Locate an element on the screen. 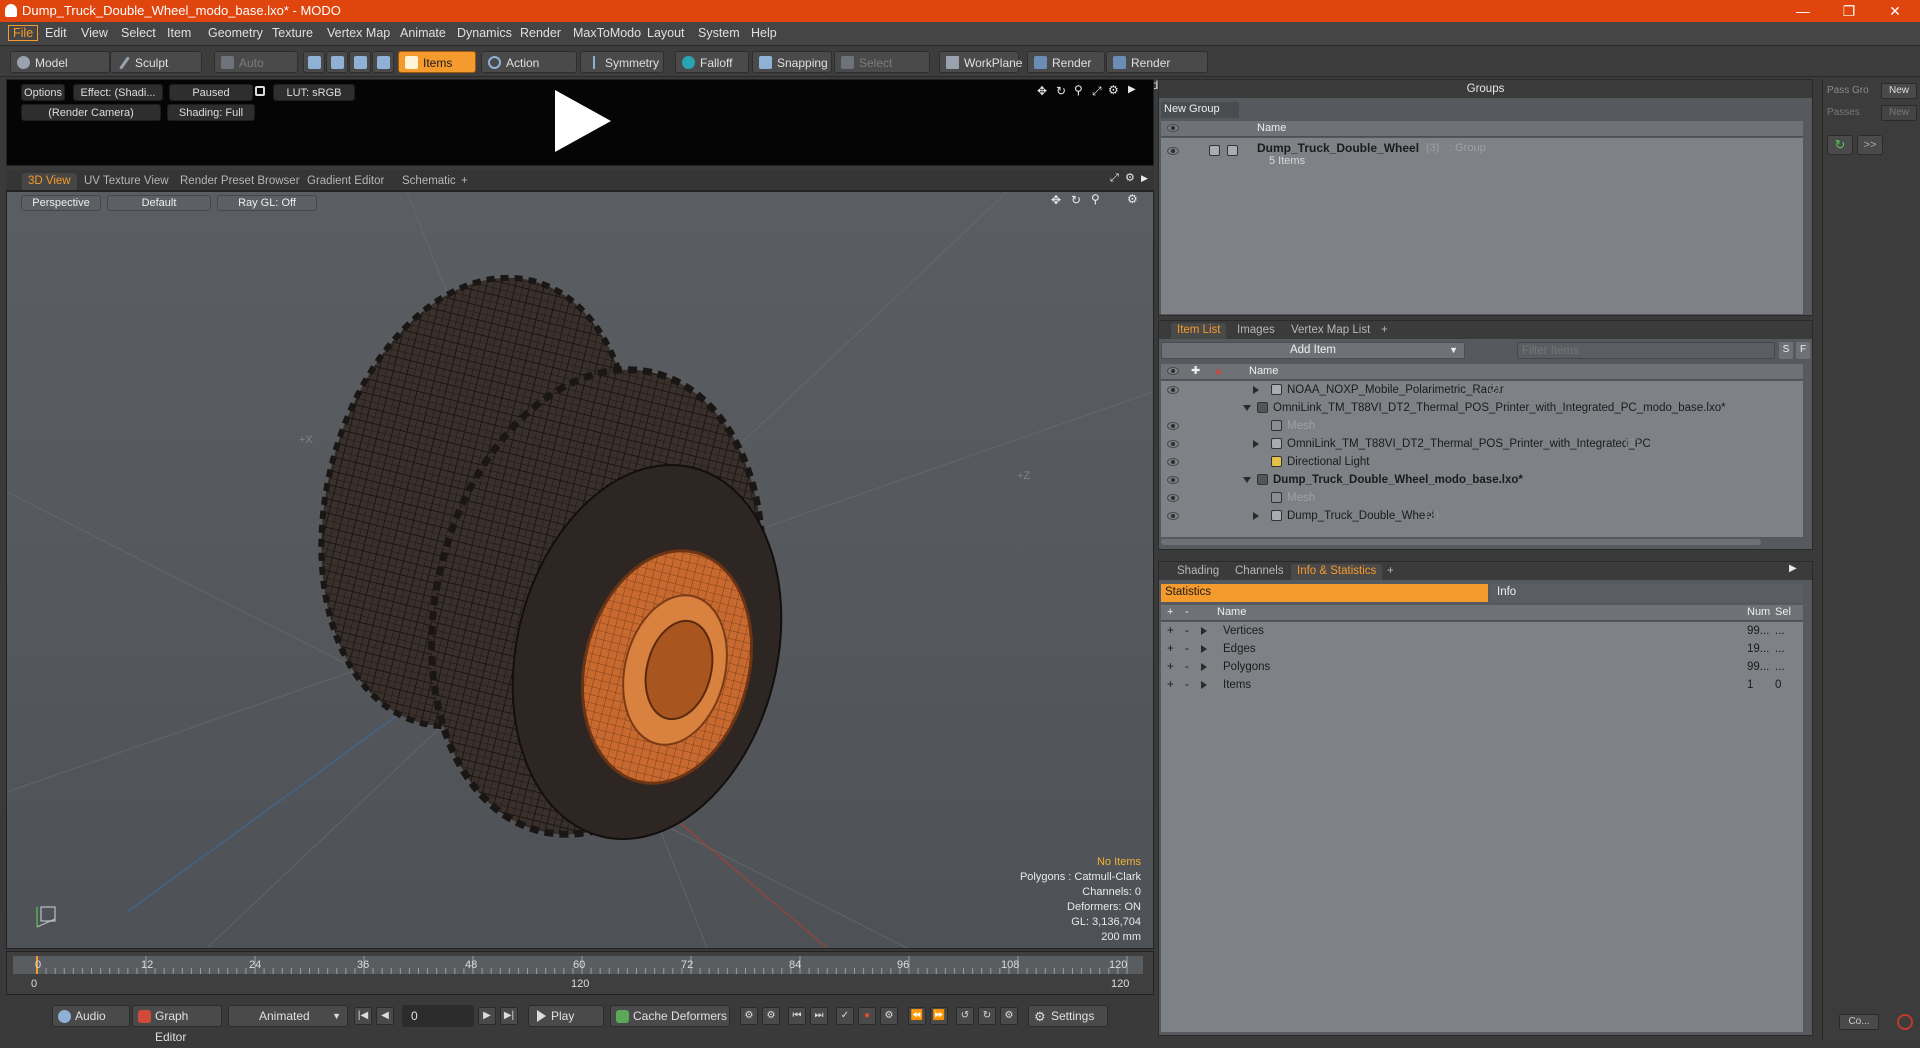 The width and height of the screenshot is (1920, 1048). action-center-button: Action Center is located at coordinates (529, 71).